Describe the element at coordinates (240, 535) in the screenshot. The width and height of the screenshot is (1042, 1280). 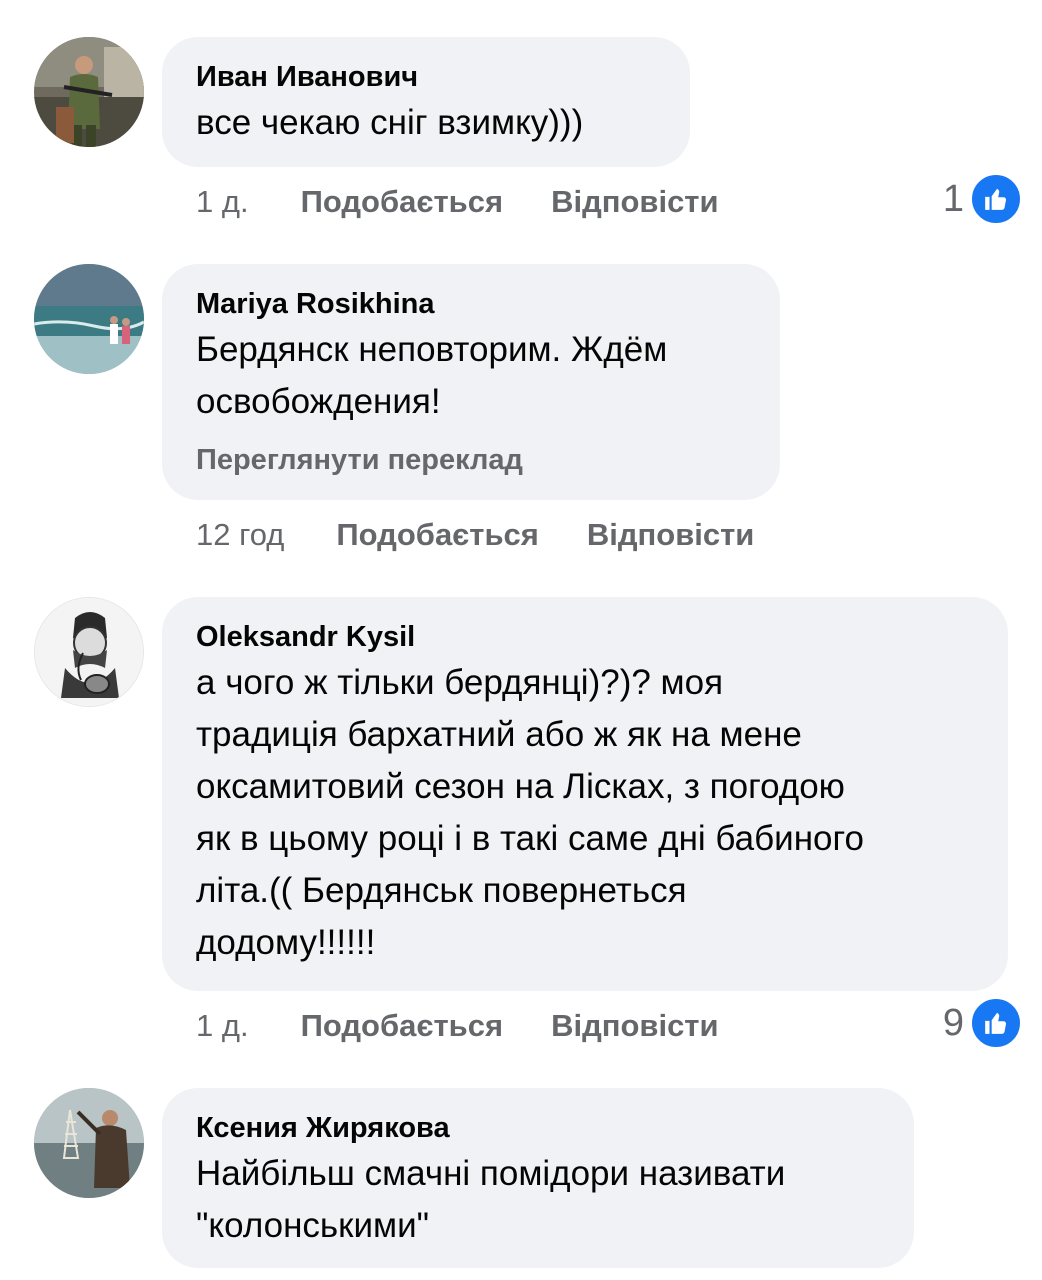
I see `comment-time: 12 год` at that location.